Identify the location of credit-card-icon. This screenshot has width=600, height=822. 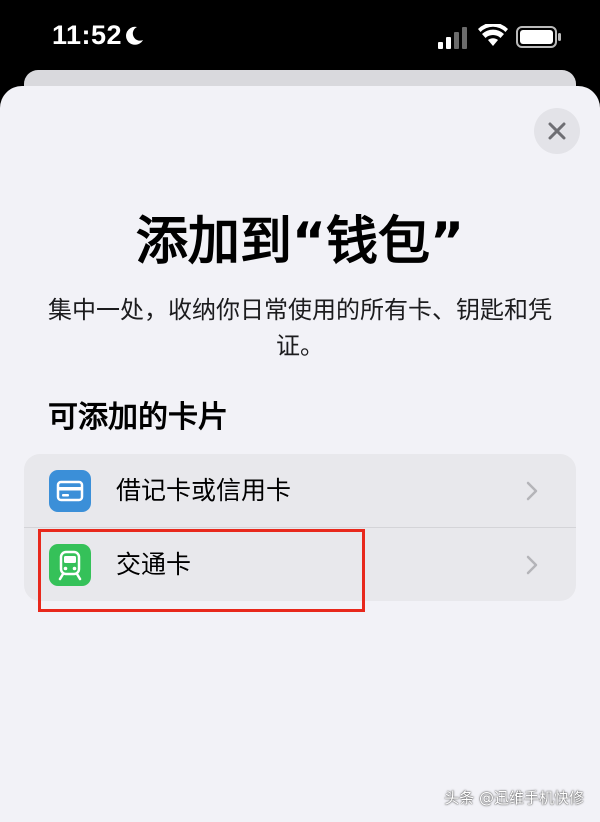
(70, 491).